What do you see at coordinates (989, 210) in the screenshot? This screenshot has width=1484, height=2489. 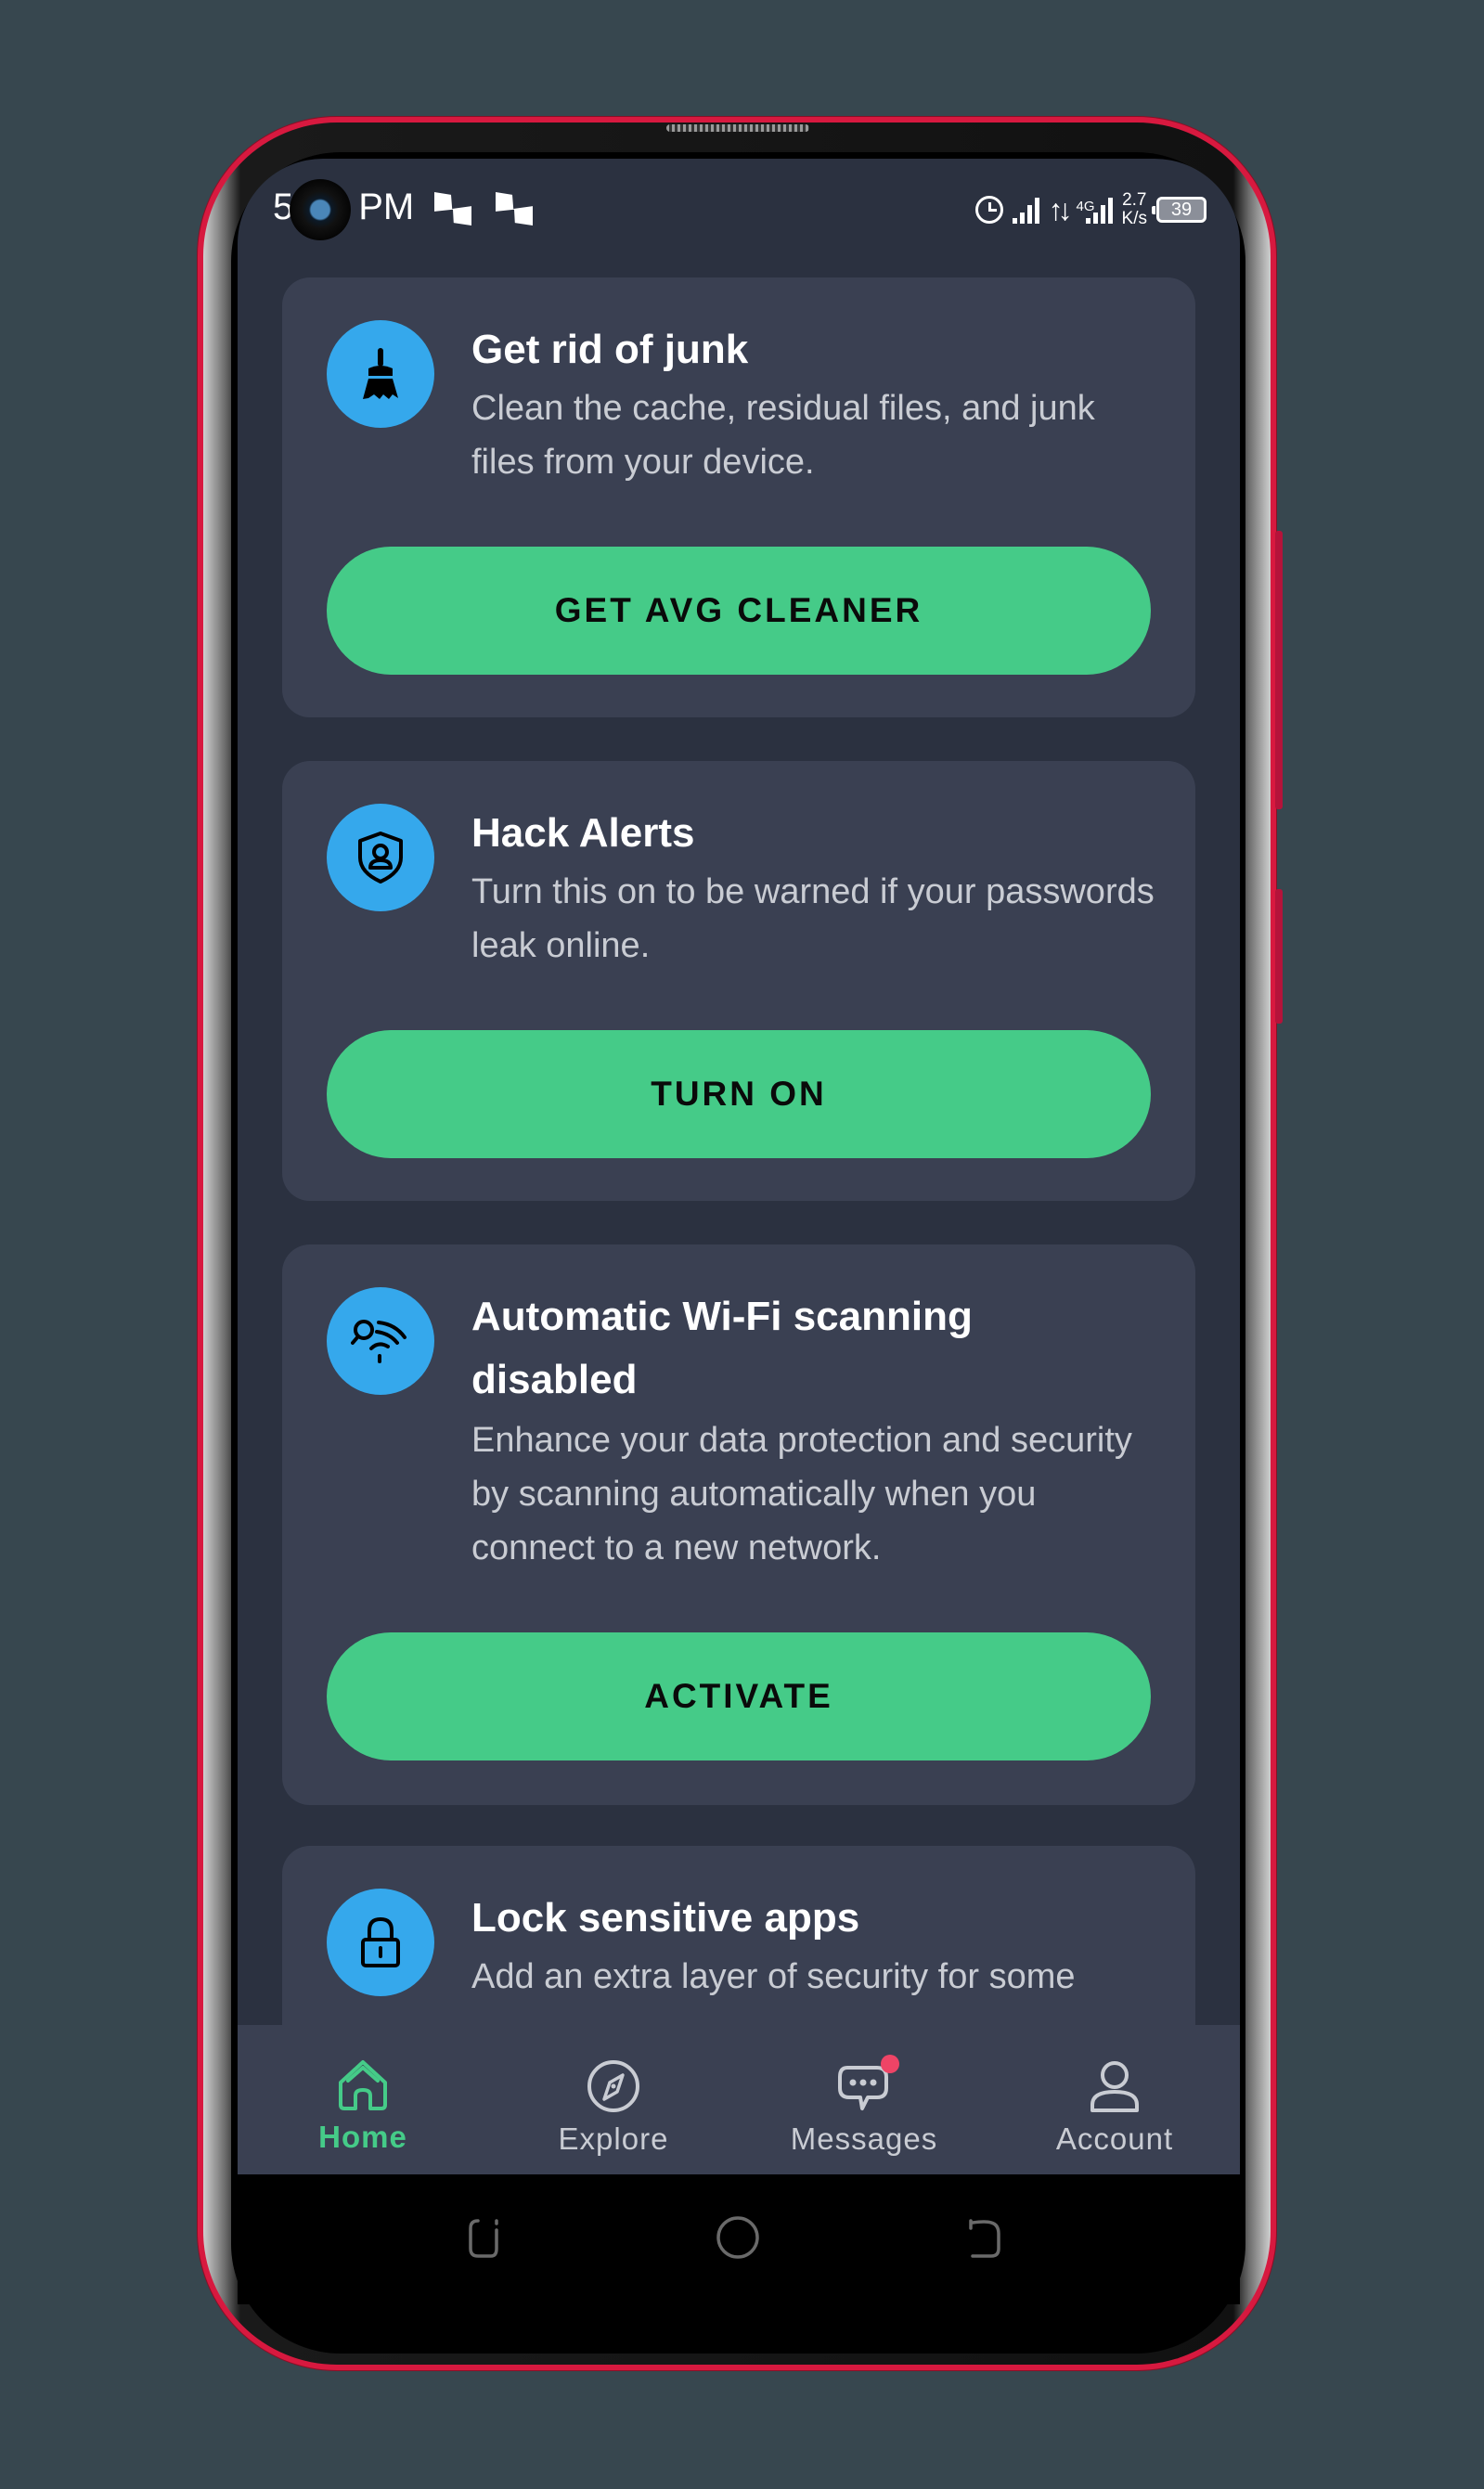 I see `alarm-icon` at bounding box center [989, 210].